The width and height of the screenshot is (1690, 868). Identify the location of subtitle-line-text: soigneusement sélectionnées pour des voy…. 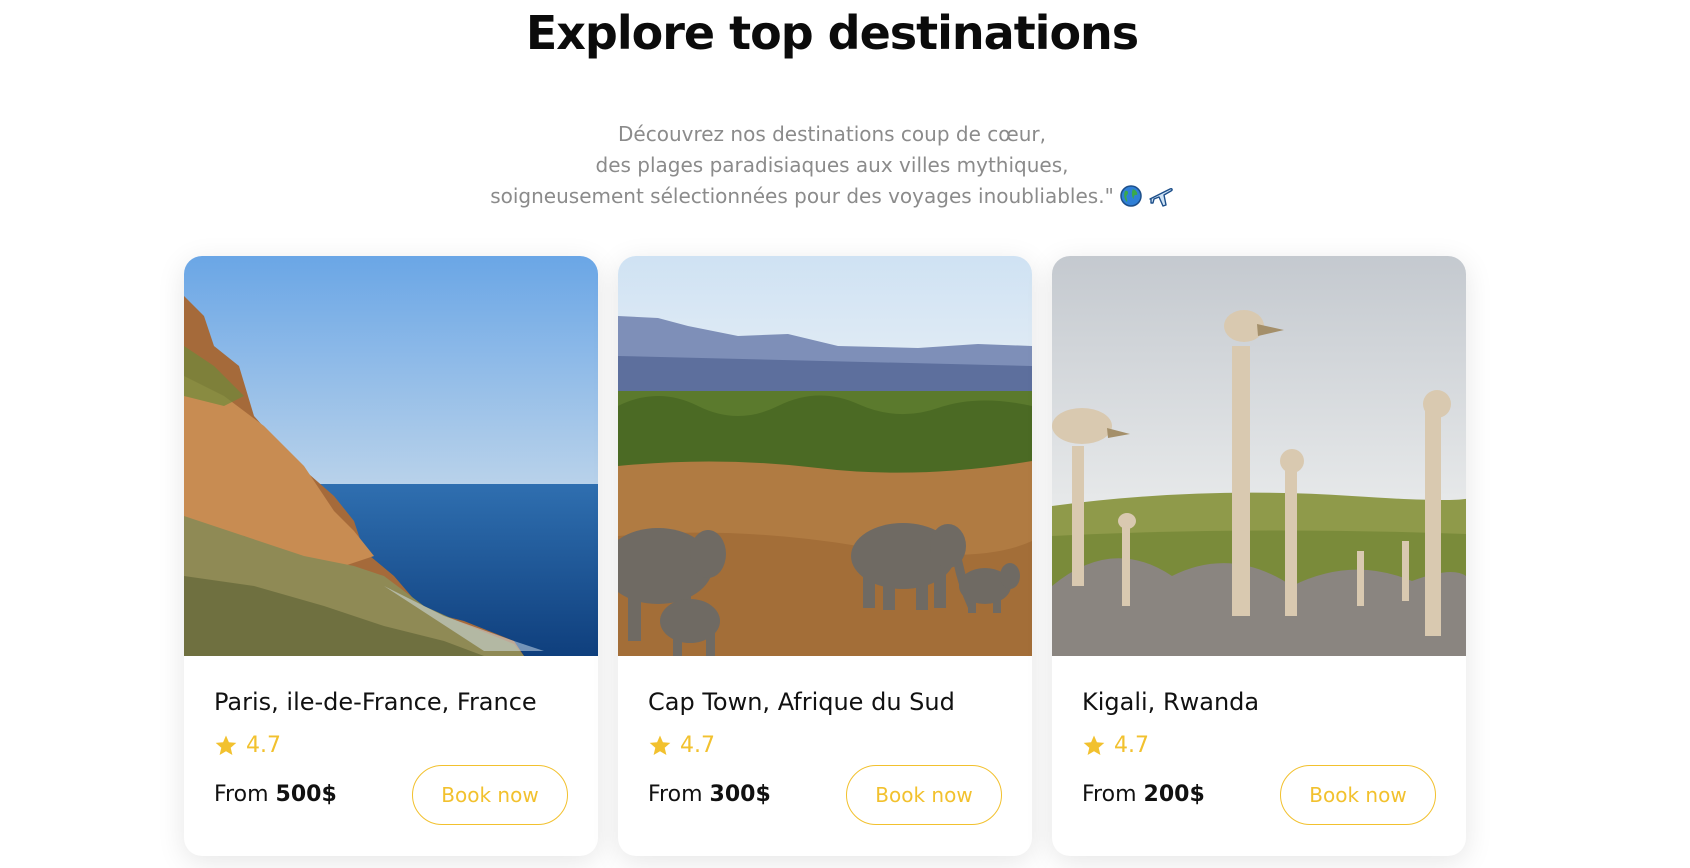
(802, 196).